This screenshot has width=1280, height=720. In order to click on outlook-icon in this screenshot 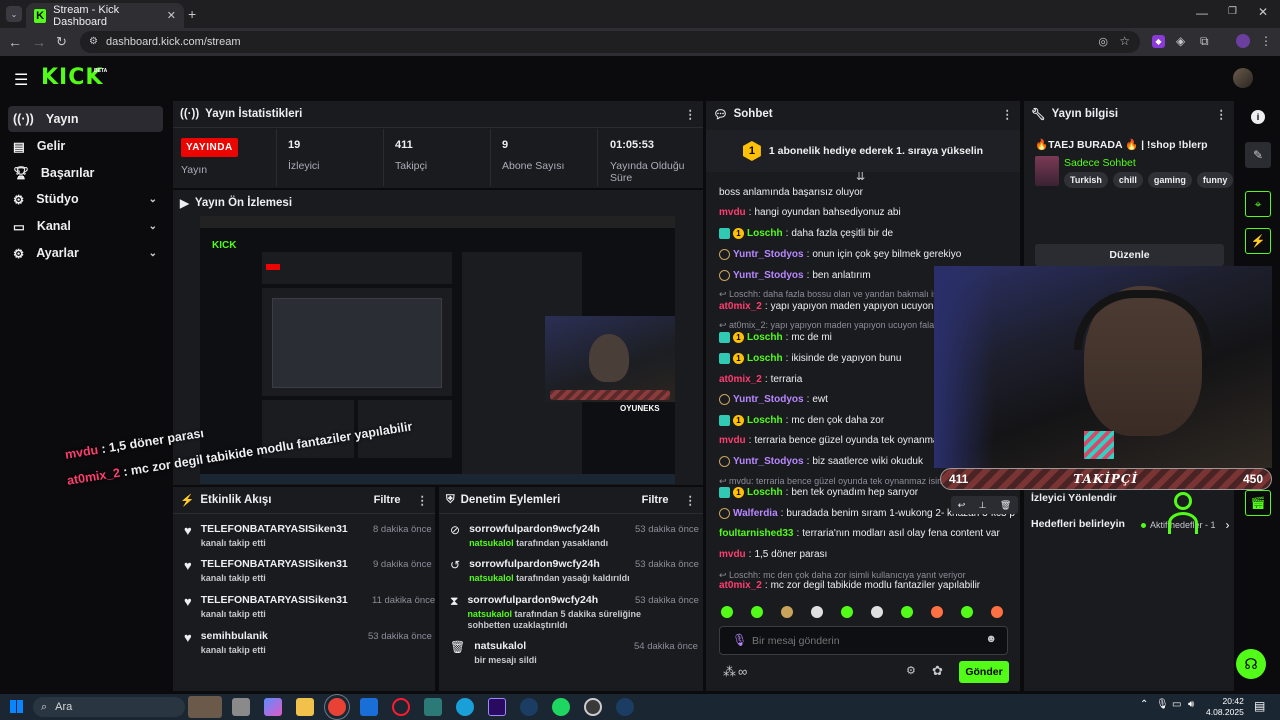, I will do `click(369, 707)`.